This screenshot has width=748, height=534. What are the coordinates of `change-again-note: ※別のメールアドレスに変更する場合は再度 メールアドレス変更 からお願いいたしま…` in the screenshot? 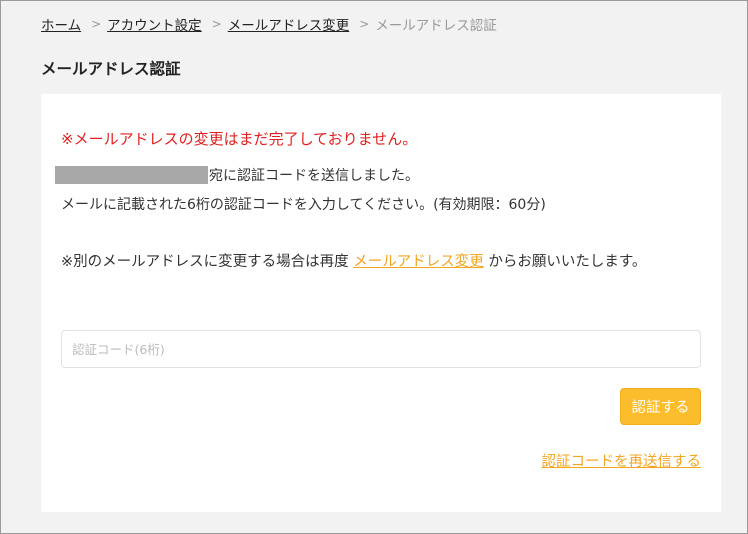 It's located at (381, 262).